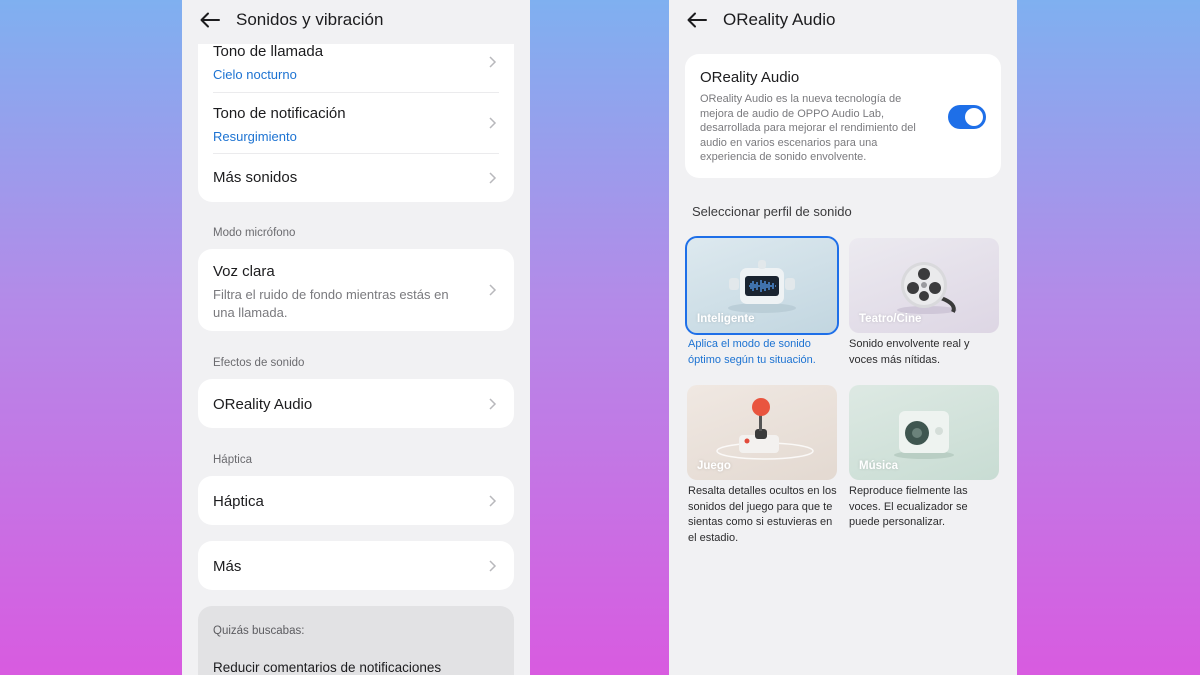 The width and height of the screenshot is (1200, 675). Describe the element at coordinates (238, 501) in the screenshot. I see `haptic-title: Háptica` at that location.